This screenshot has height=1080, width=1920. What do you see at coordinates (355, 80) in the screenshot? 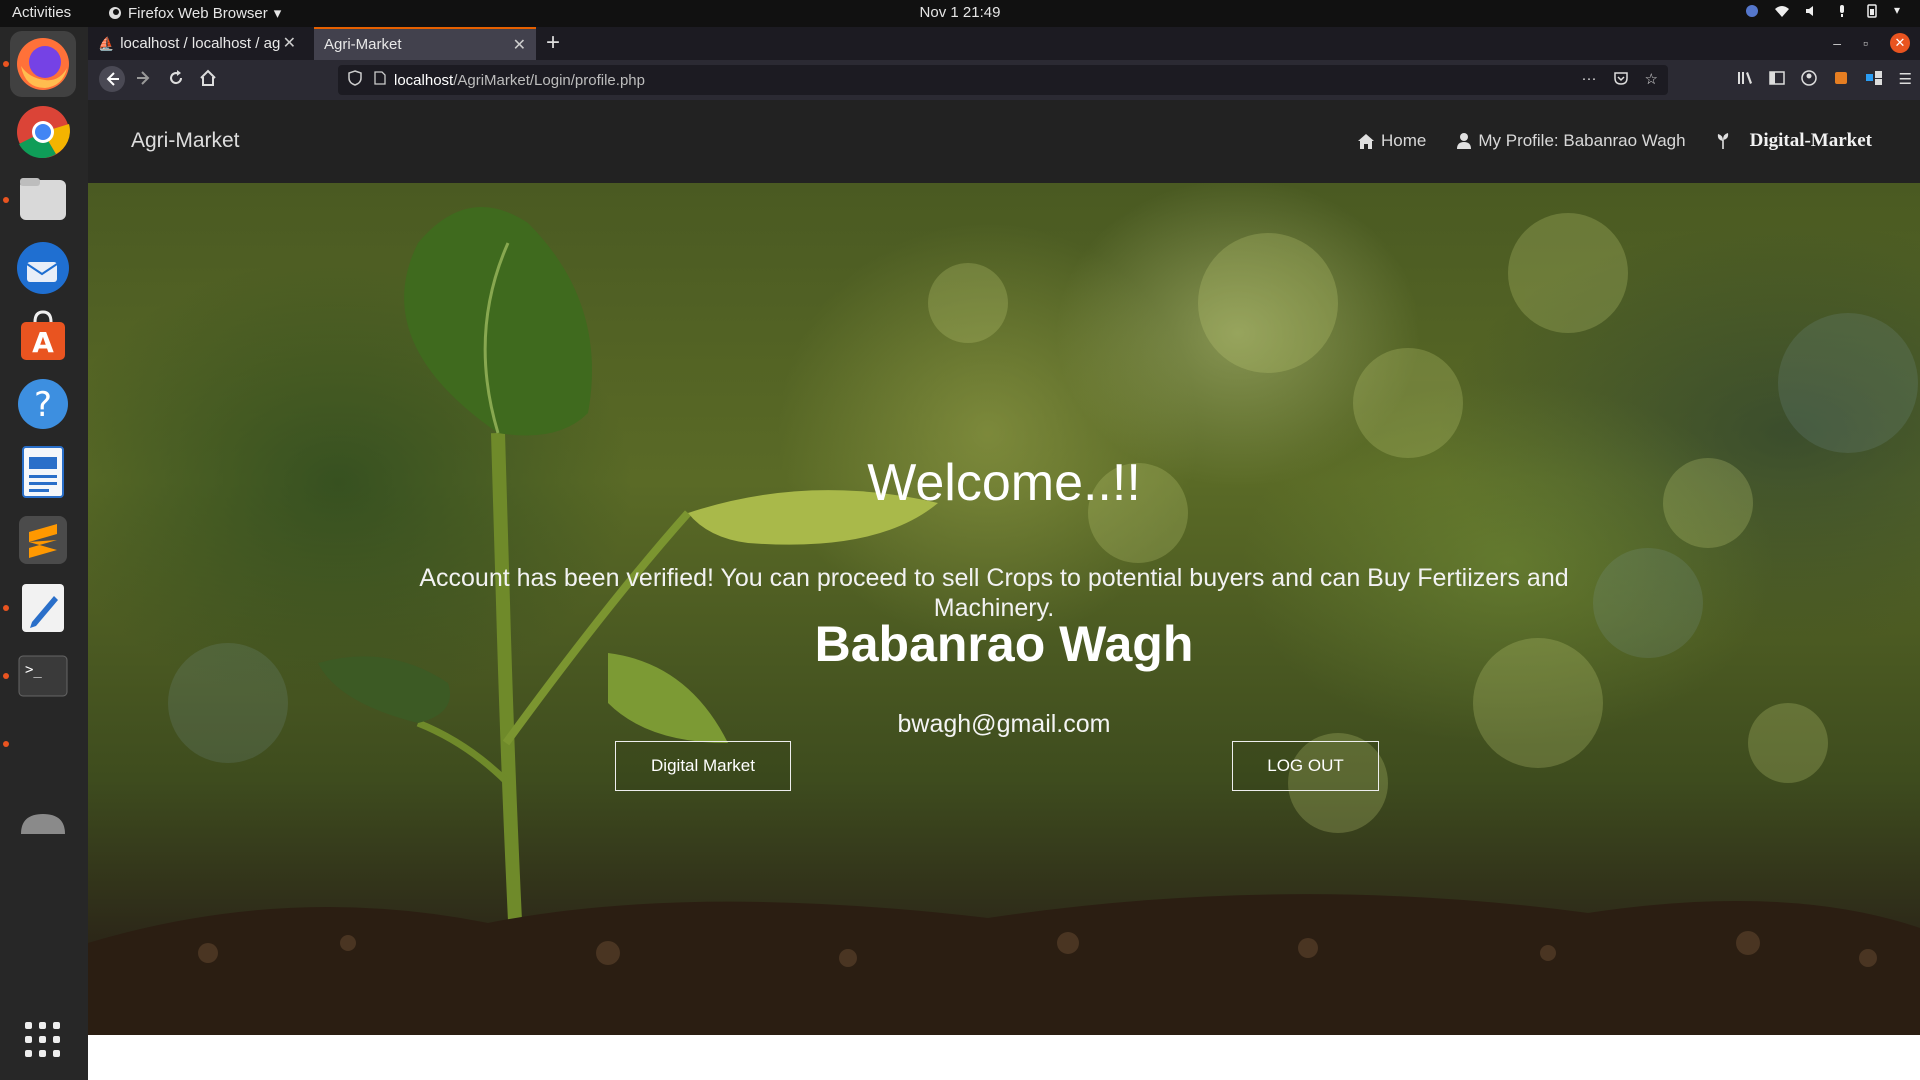
I see `tracking-protection-icon` at bounding box center [355, 80].